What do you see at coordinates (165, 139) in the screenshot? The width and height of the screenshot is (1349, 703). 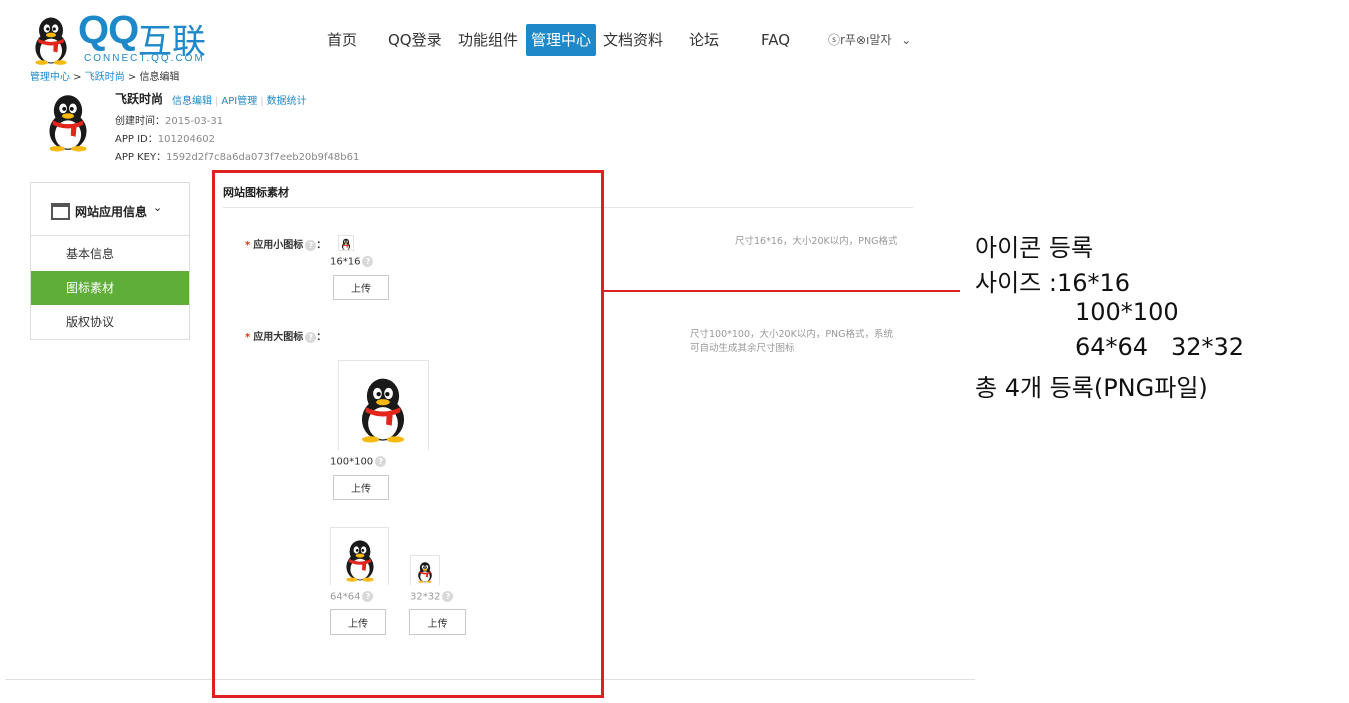 I see `app-id: APP ID：101204602` at bounding box center [165, 139].